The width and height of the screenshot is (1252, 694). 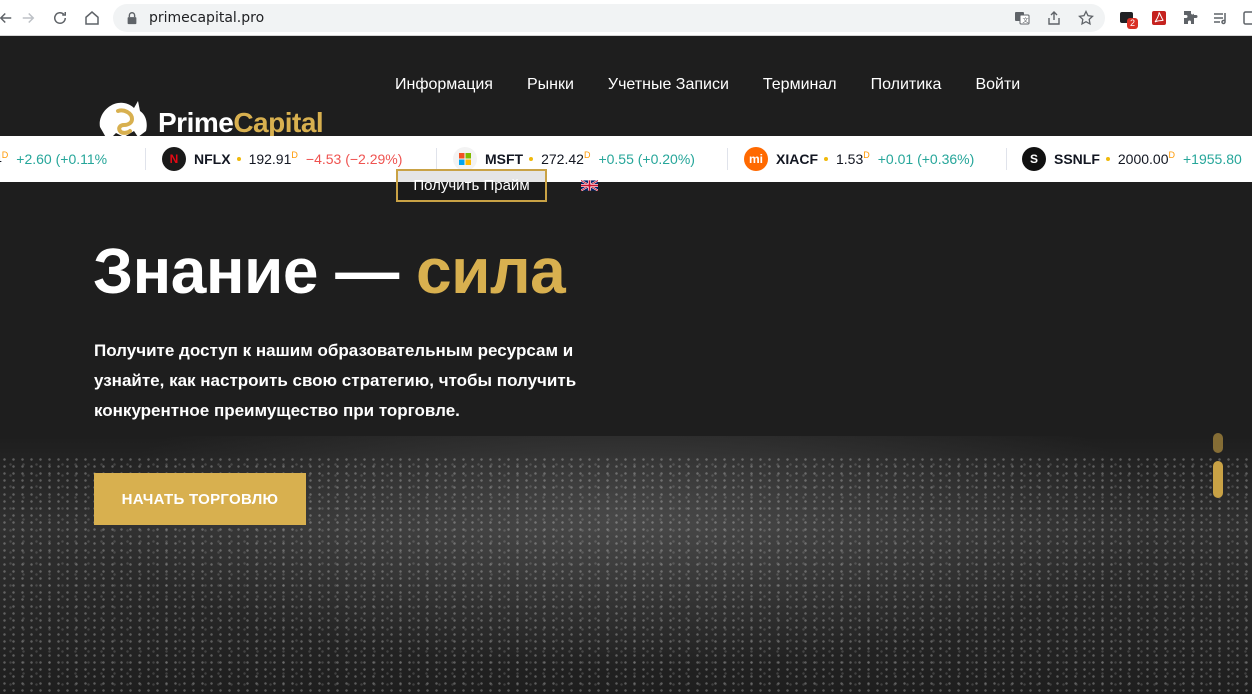 I want to click on microsoft-logo-icon, so click(x=465, y=159).